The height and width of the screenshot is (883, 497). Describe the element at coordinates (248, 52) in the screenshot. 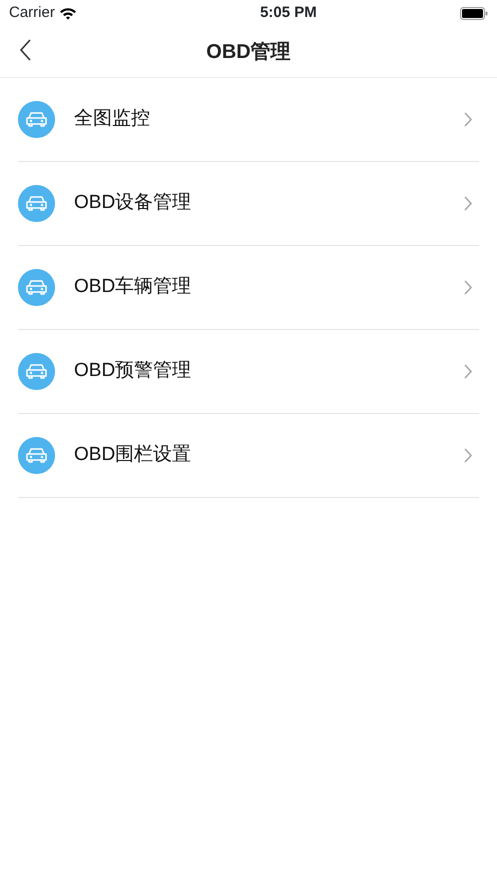

I see `page-title: OBD管理` at that location.